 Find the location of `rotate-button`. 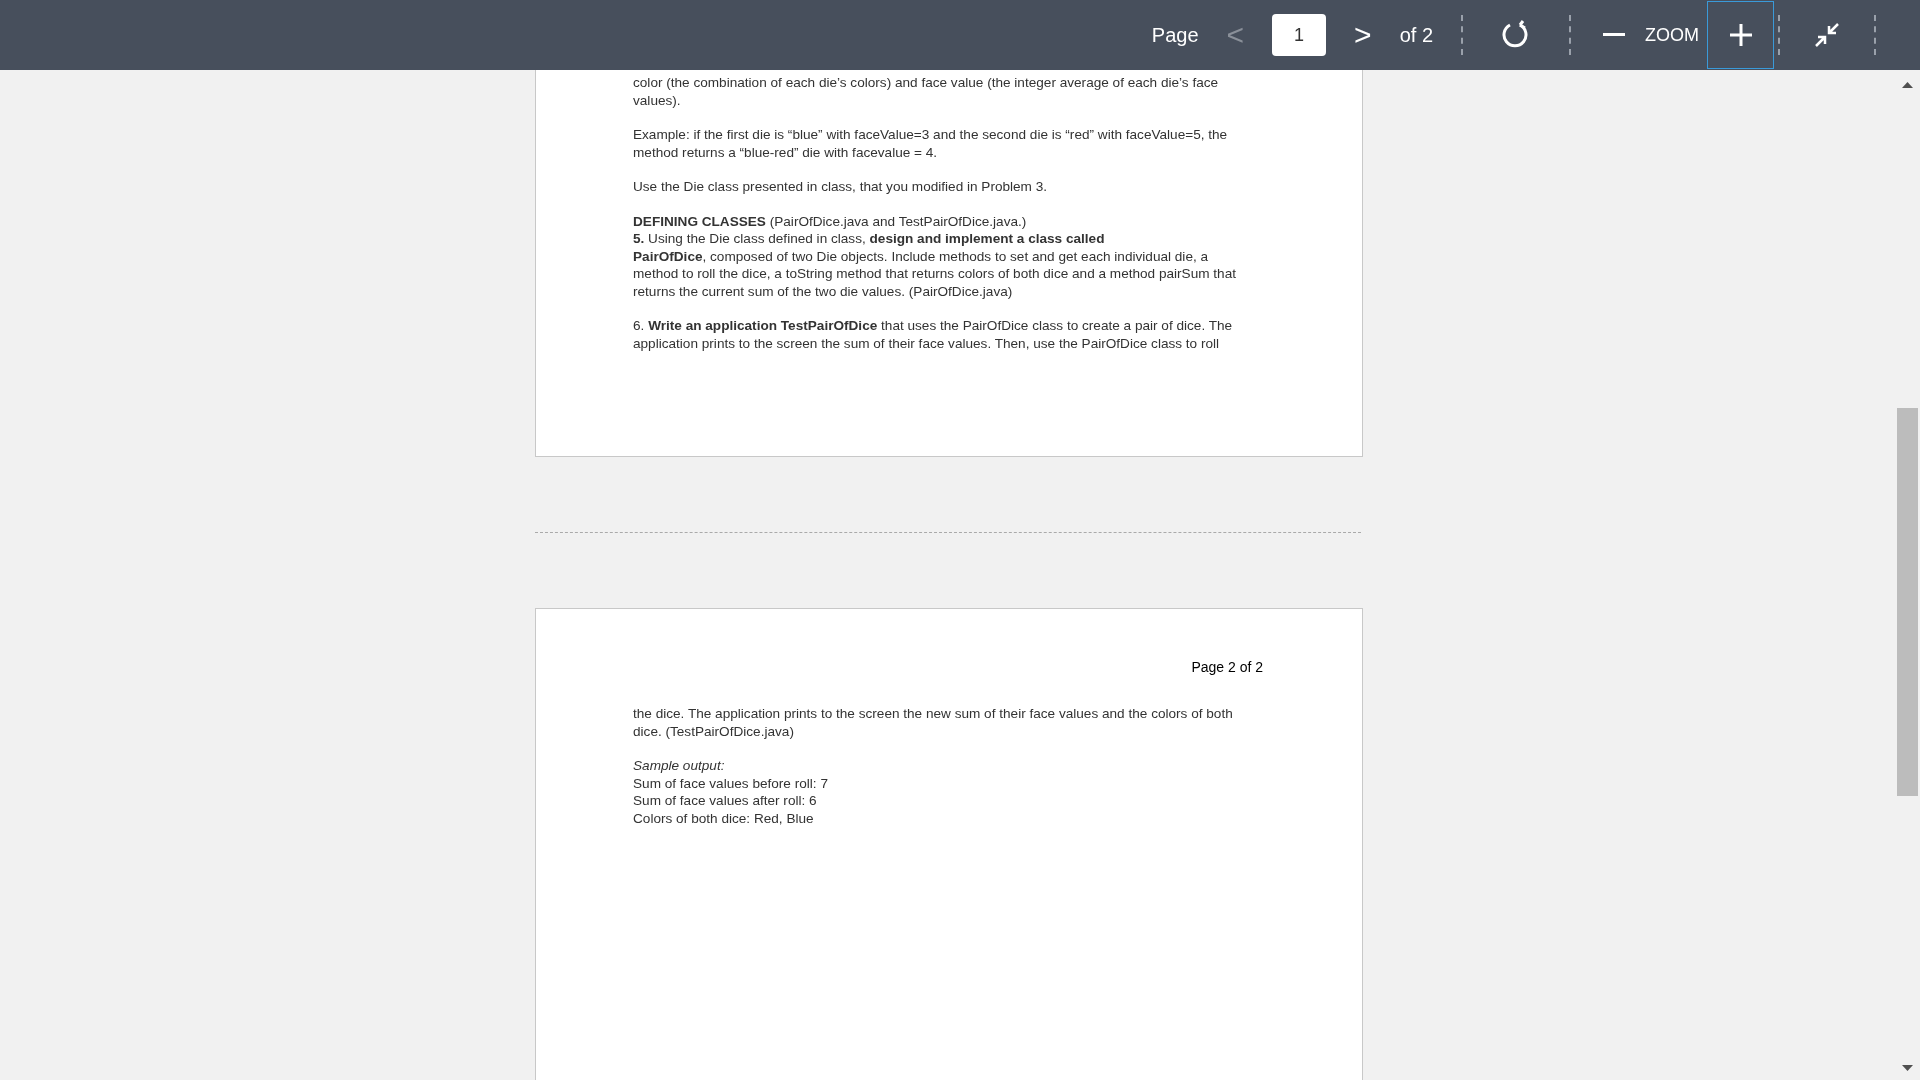

rotate-button is located at coordinates (1516, 35).